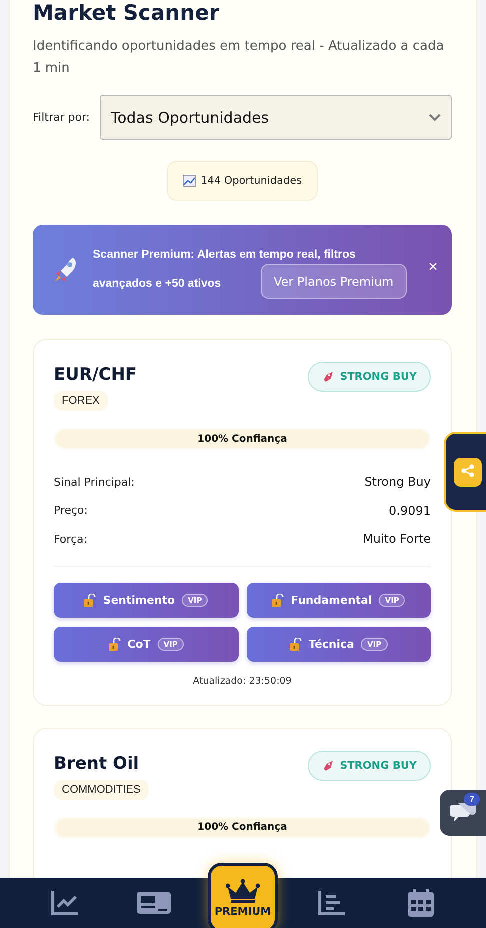 This screenshot has height=928, width=486. Describe the element at coordinates (472, 799) in the screenshot. I see `notification-badge: 7` at that location.